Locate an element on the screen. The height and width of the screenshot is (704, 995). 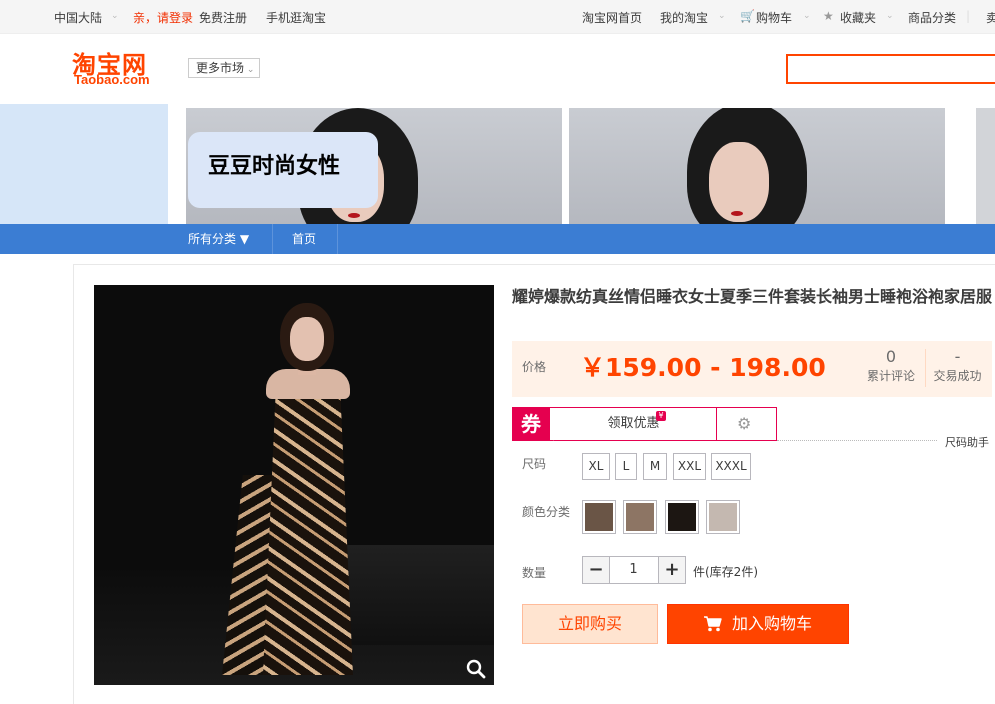
quantity-decrease-button: − is located at coordinates (596, 570).